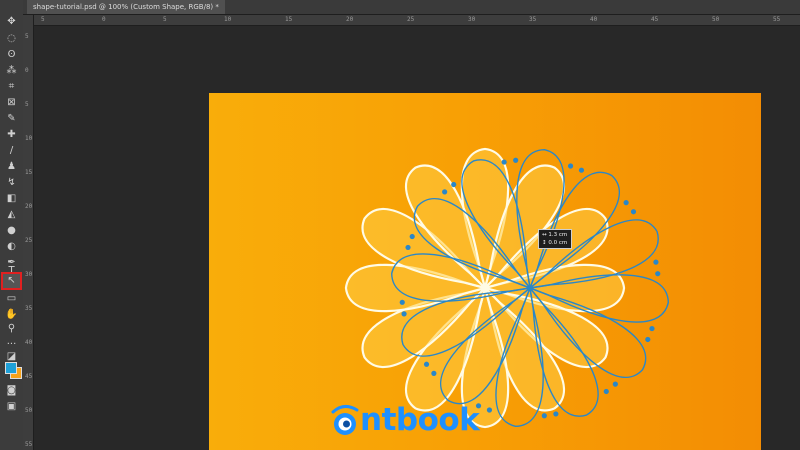  What do you see at coordinates (11, 281) in the screenshot?
I see `direct-selection-tool-icon: ↖` at bounding box center [11, 281].